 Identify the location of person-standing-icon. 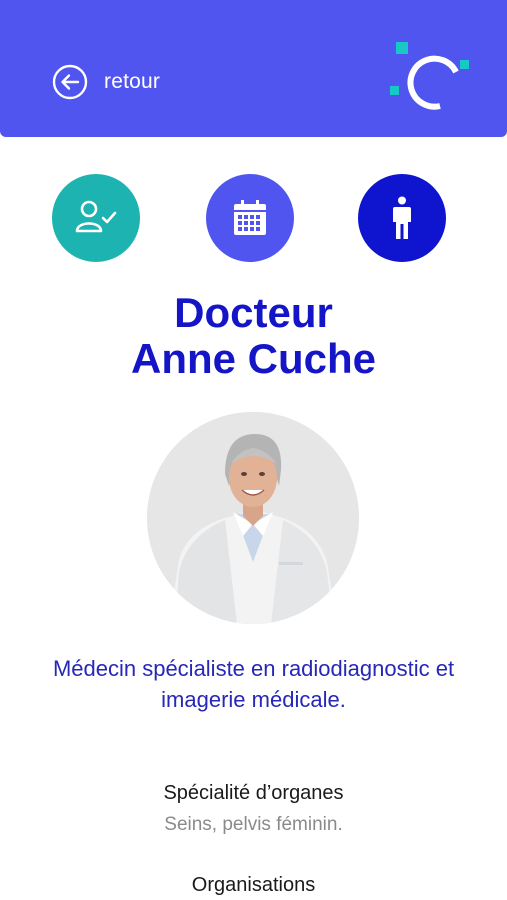
(402, 217).